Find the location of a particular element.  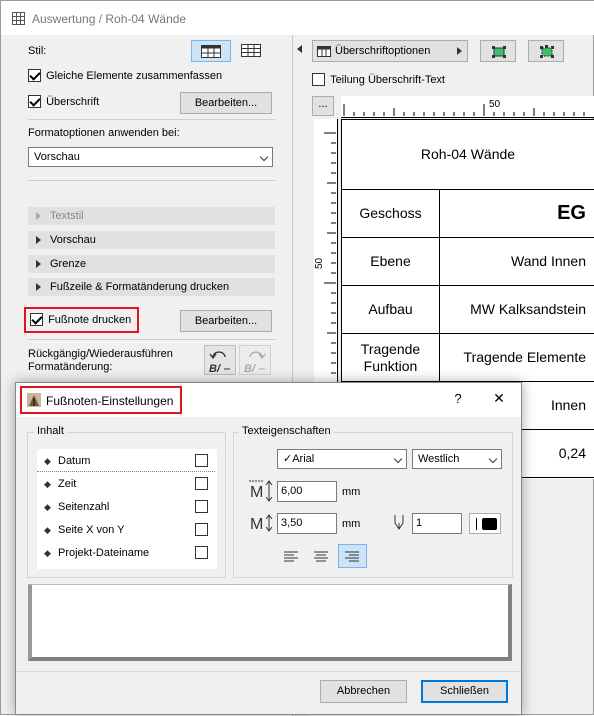

ueberschrift-checkbox is located at coordinates (34, 101).